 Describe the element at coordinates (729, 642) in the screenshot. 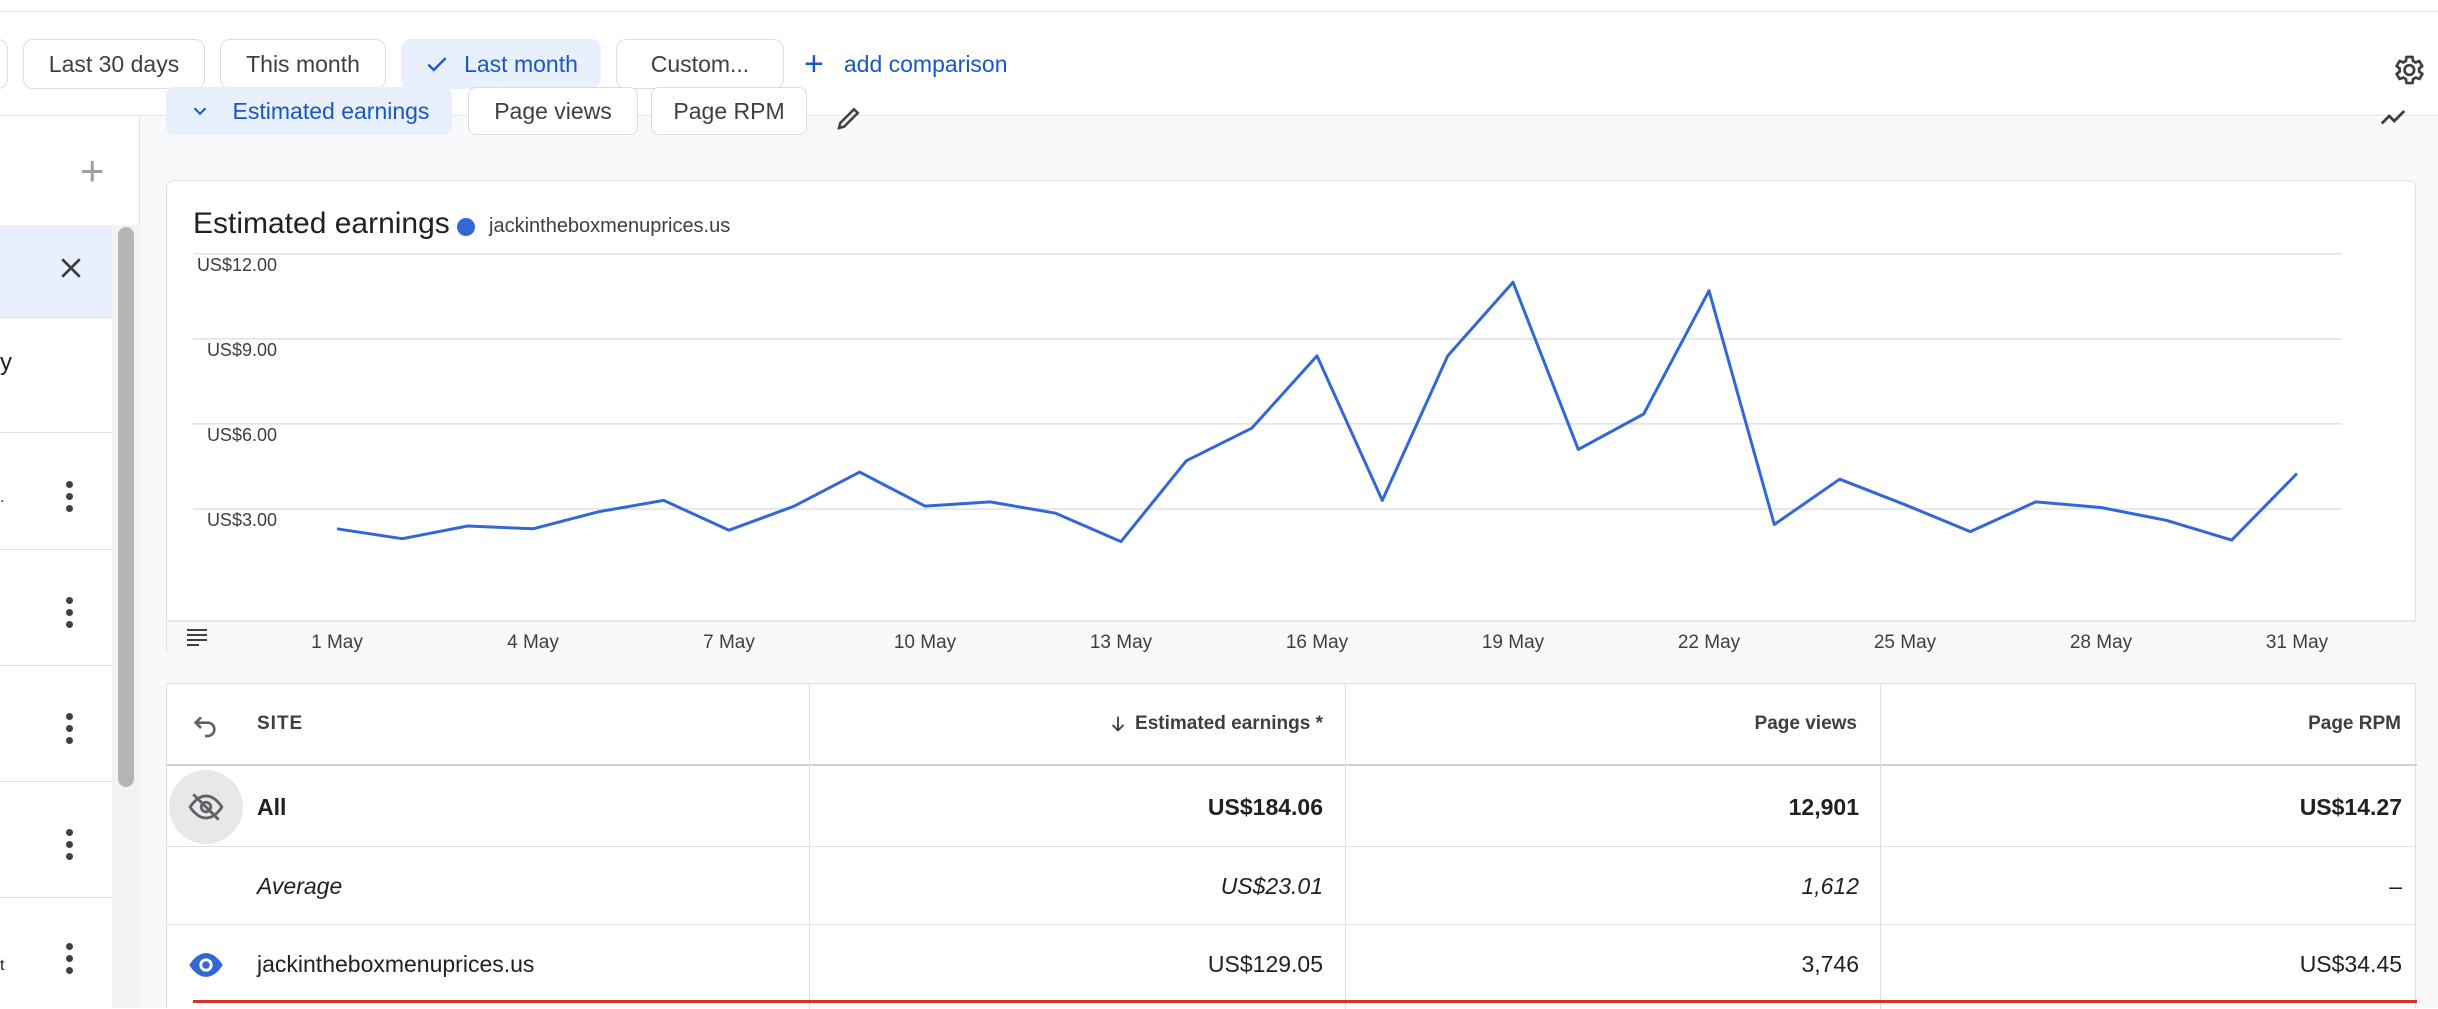

I see `x-tick-label: 7 May` at that location.